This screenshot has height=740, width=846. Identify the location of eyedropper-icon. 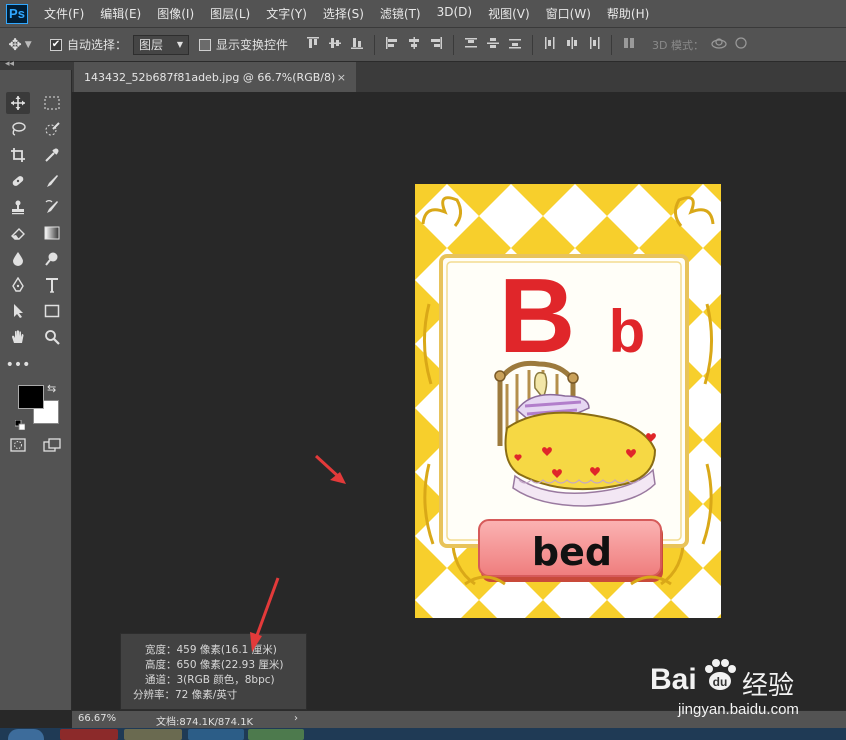
(52, 155).